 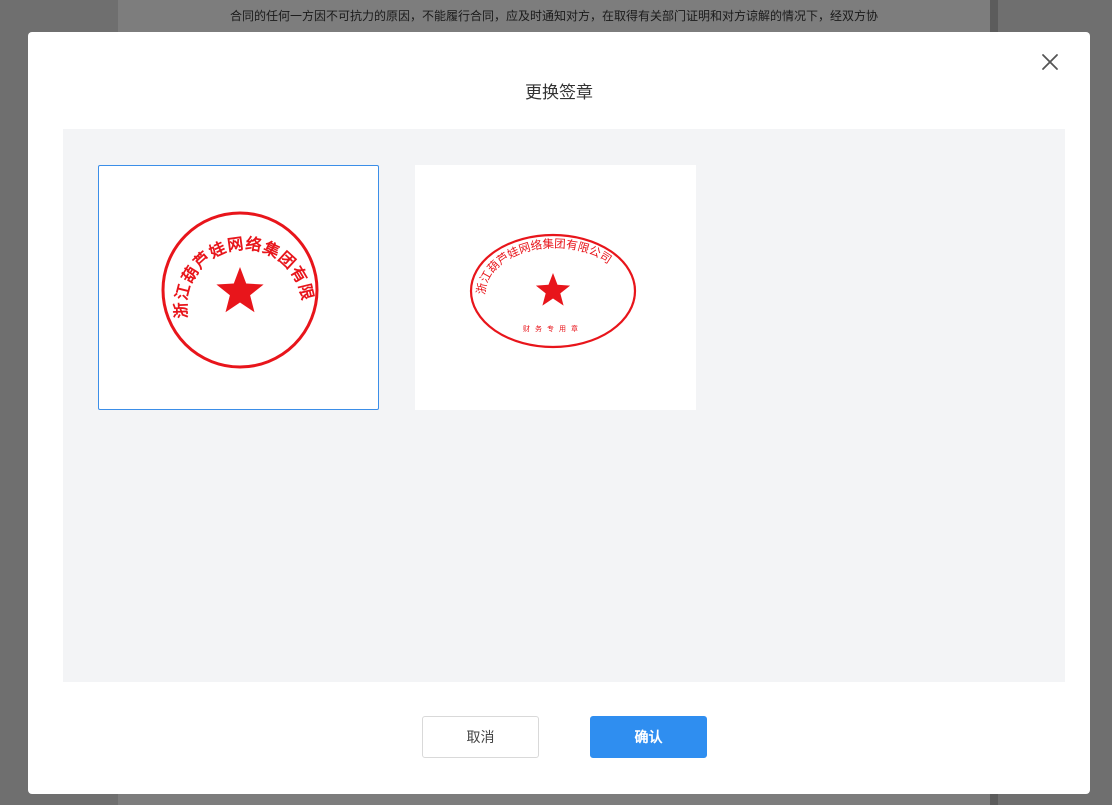 I want to click on oval-seal-image: 浙江葫芦娃网络集团有限公司 财务专用章, so click(x=553, y=291).